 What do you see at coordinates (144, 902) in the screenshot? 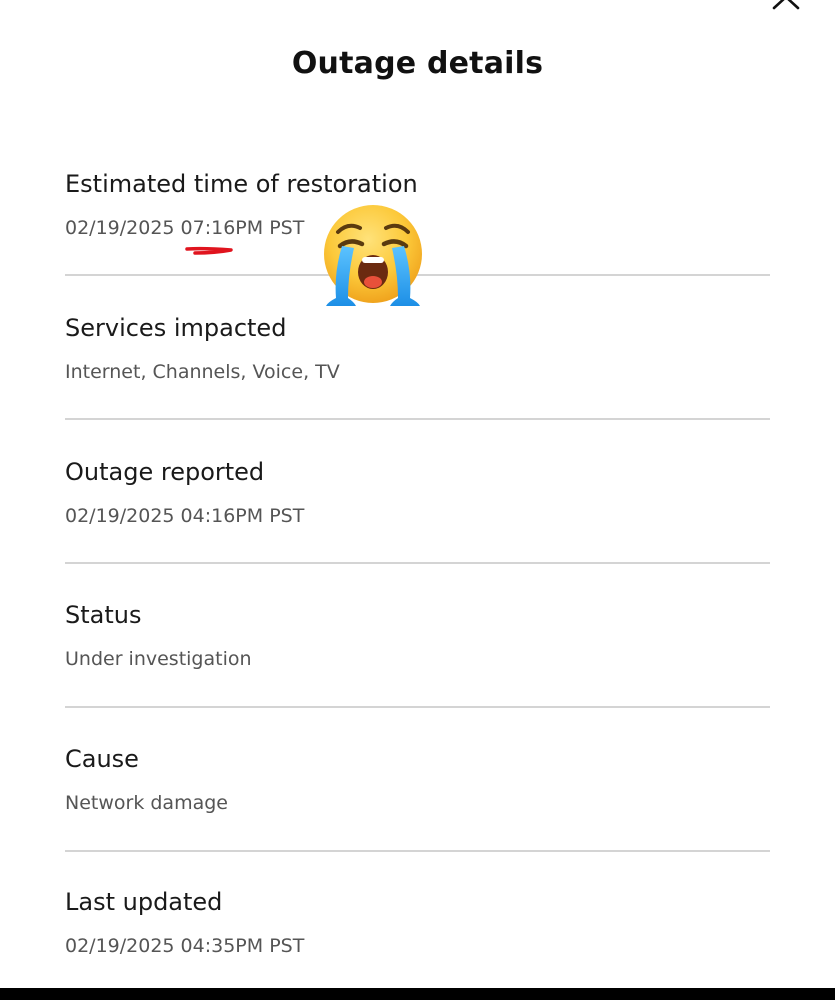
I see `detail-label: Last updated` at bounding box center [144, 902].